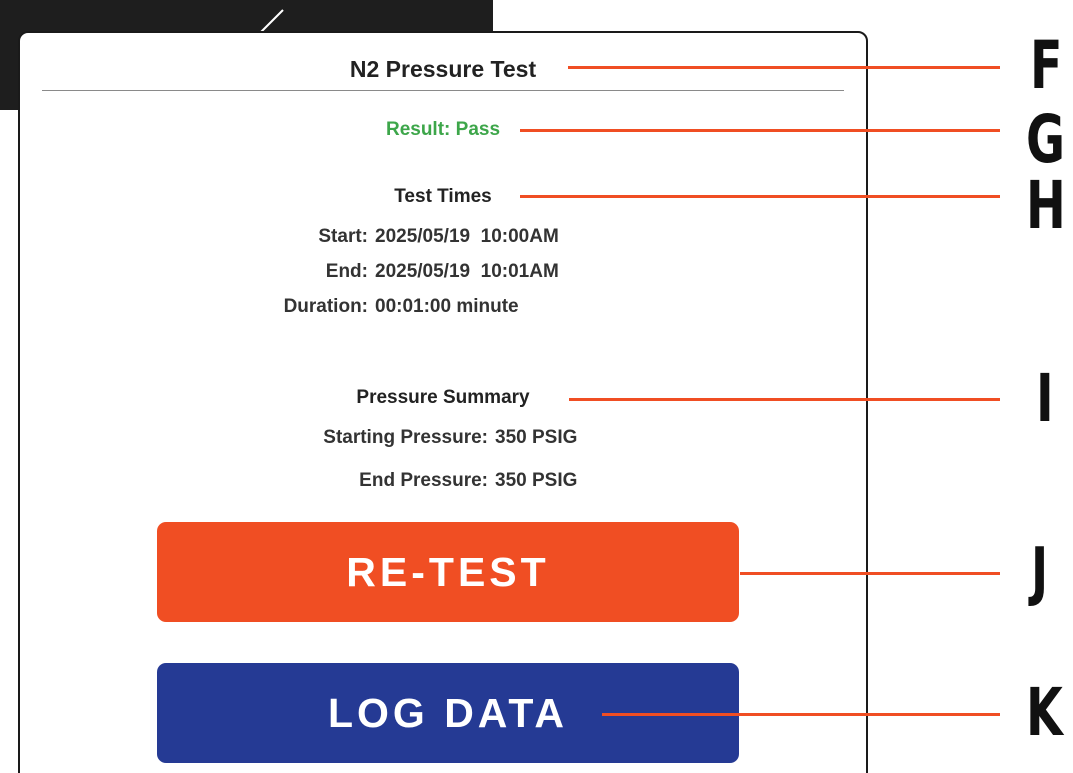  I want to click on end-pressure-label: End Pressure:, so click(423, 480).